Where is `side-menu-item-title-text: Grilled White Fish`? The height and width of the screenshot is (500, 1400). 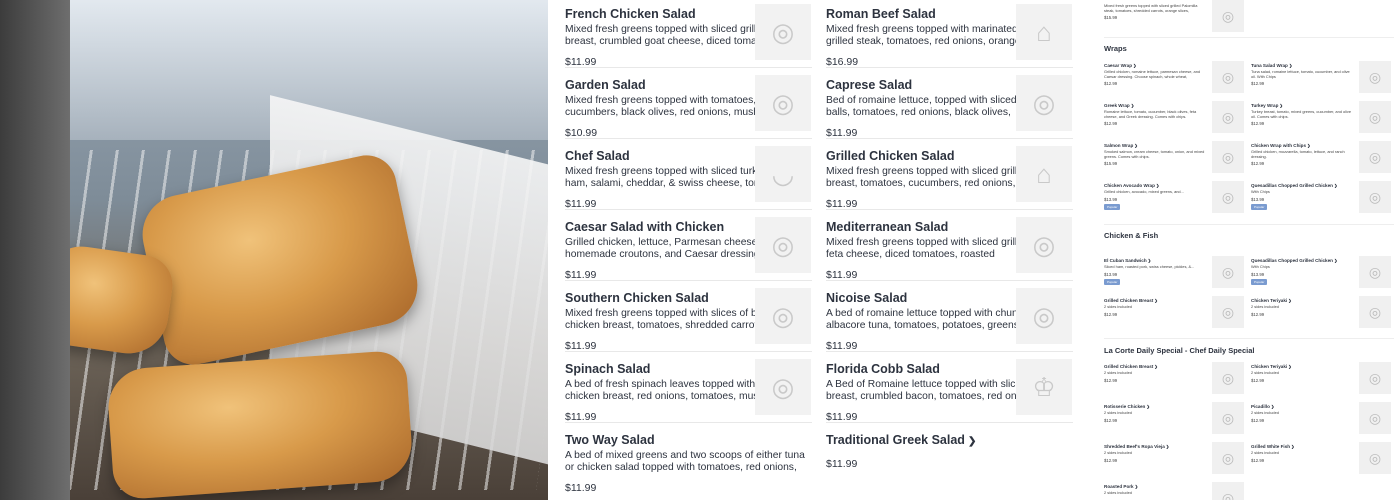
side-menu-item-title-text: Grilled White Fish is located at coordinates (1271, 446).